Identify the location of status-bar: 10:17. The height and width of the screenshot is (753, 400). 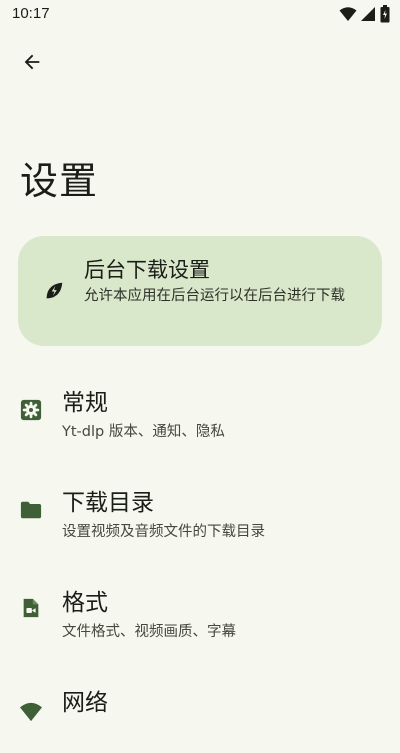
(200, 14).